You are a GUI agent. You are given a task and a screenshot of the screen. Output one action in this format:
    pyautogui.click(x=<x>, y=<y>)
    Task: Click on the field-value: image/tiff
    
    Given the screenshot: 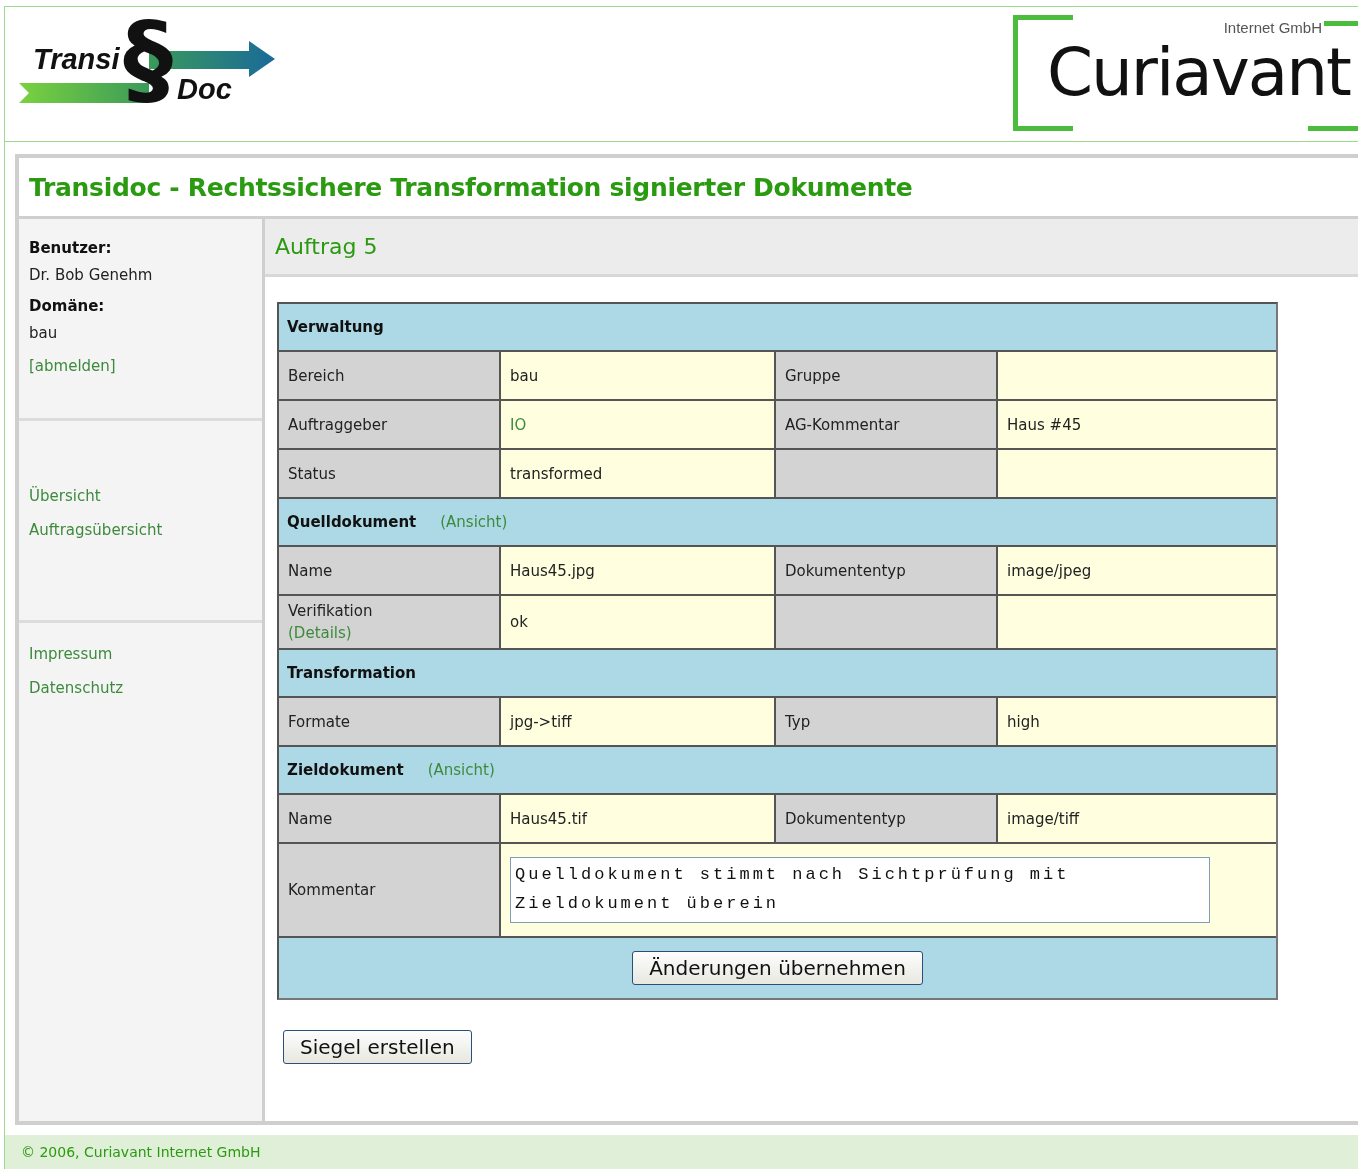 What is the action you would take?
    pyautogui.click(x=1044, y=818)
    